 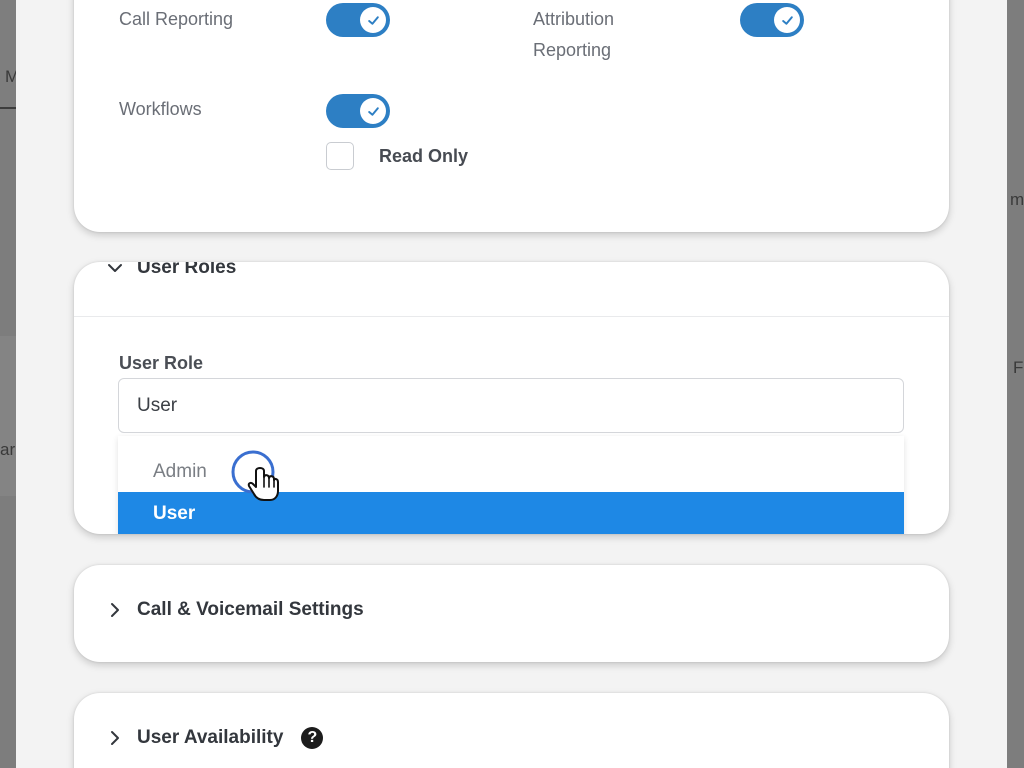 What do you see at coordinates (1015, 384) in the screenshot?
I see `background-page-right` at bounding box center [1015, 384].